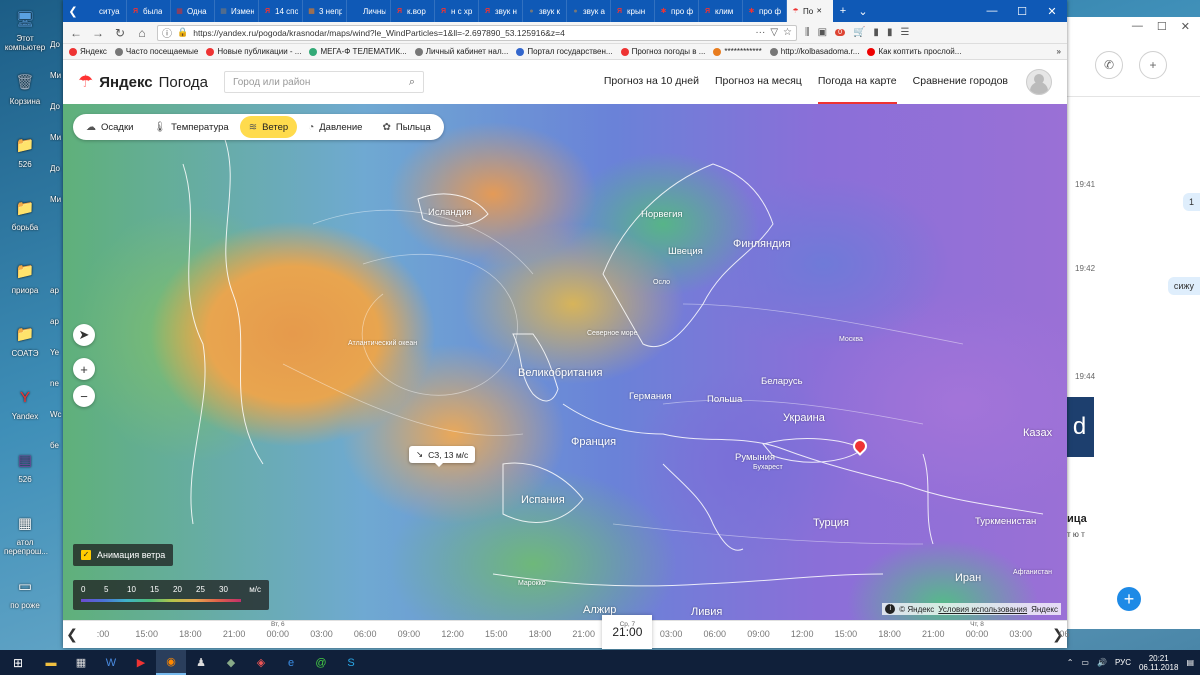 This screenshot has height=675, width=1200. Describe the element at coordinates (369, 11) in the screenshot. I see `browser-tab: Личный к` at that location.